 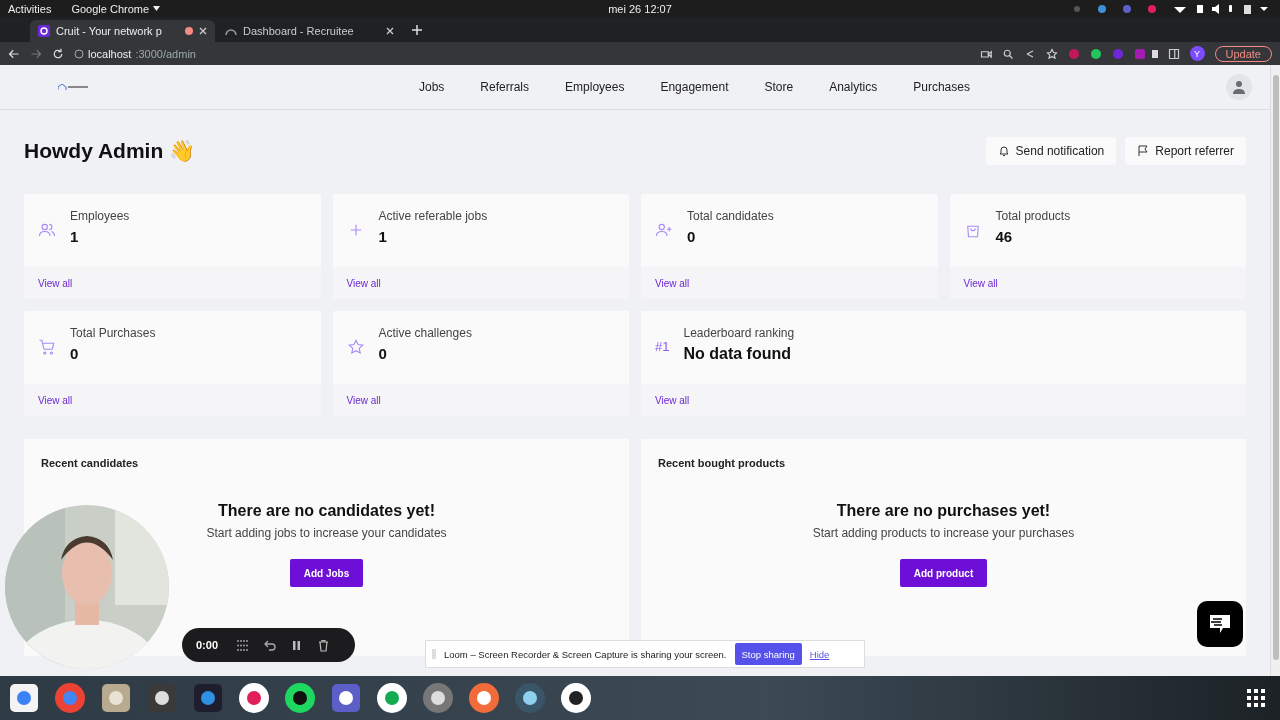 What do you see at coordinates (157, 8) in the screenshot?
I see `caret-icon` at bounding box center [157, 8].